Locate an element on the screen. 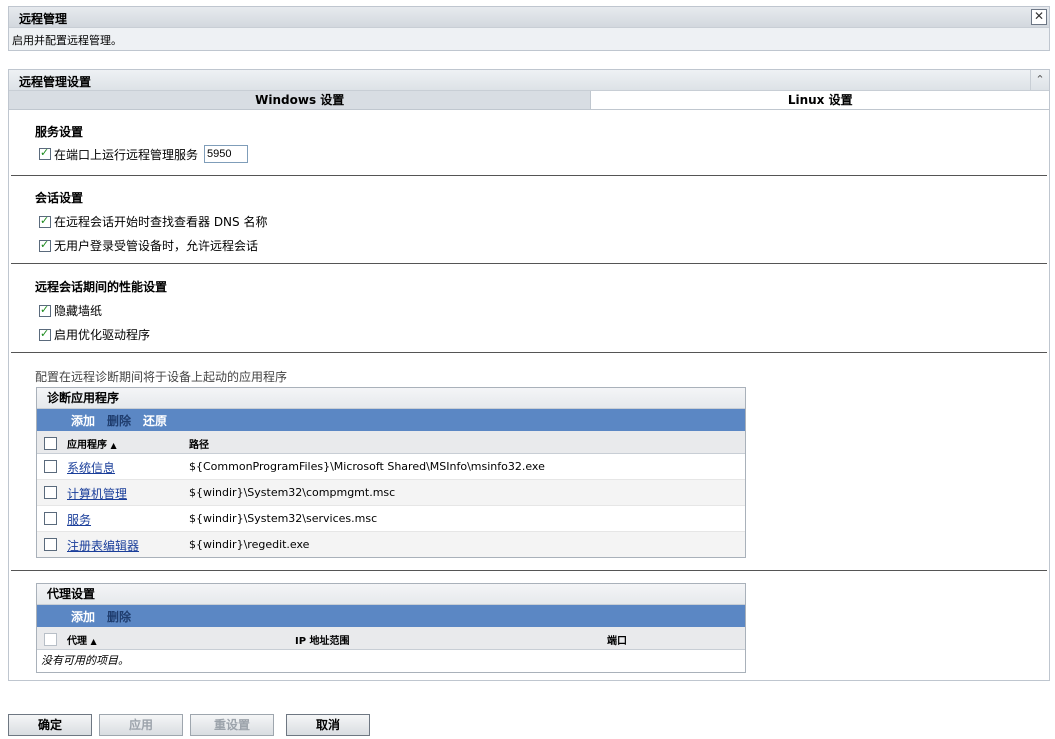  allow-no-user-label: 无用户登录受管设备时，允许远程会话 is located at coordinates (156, 246).